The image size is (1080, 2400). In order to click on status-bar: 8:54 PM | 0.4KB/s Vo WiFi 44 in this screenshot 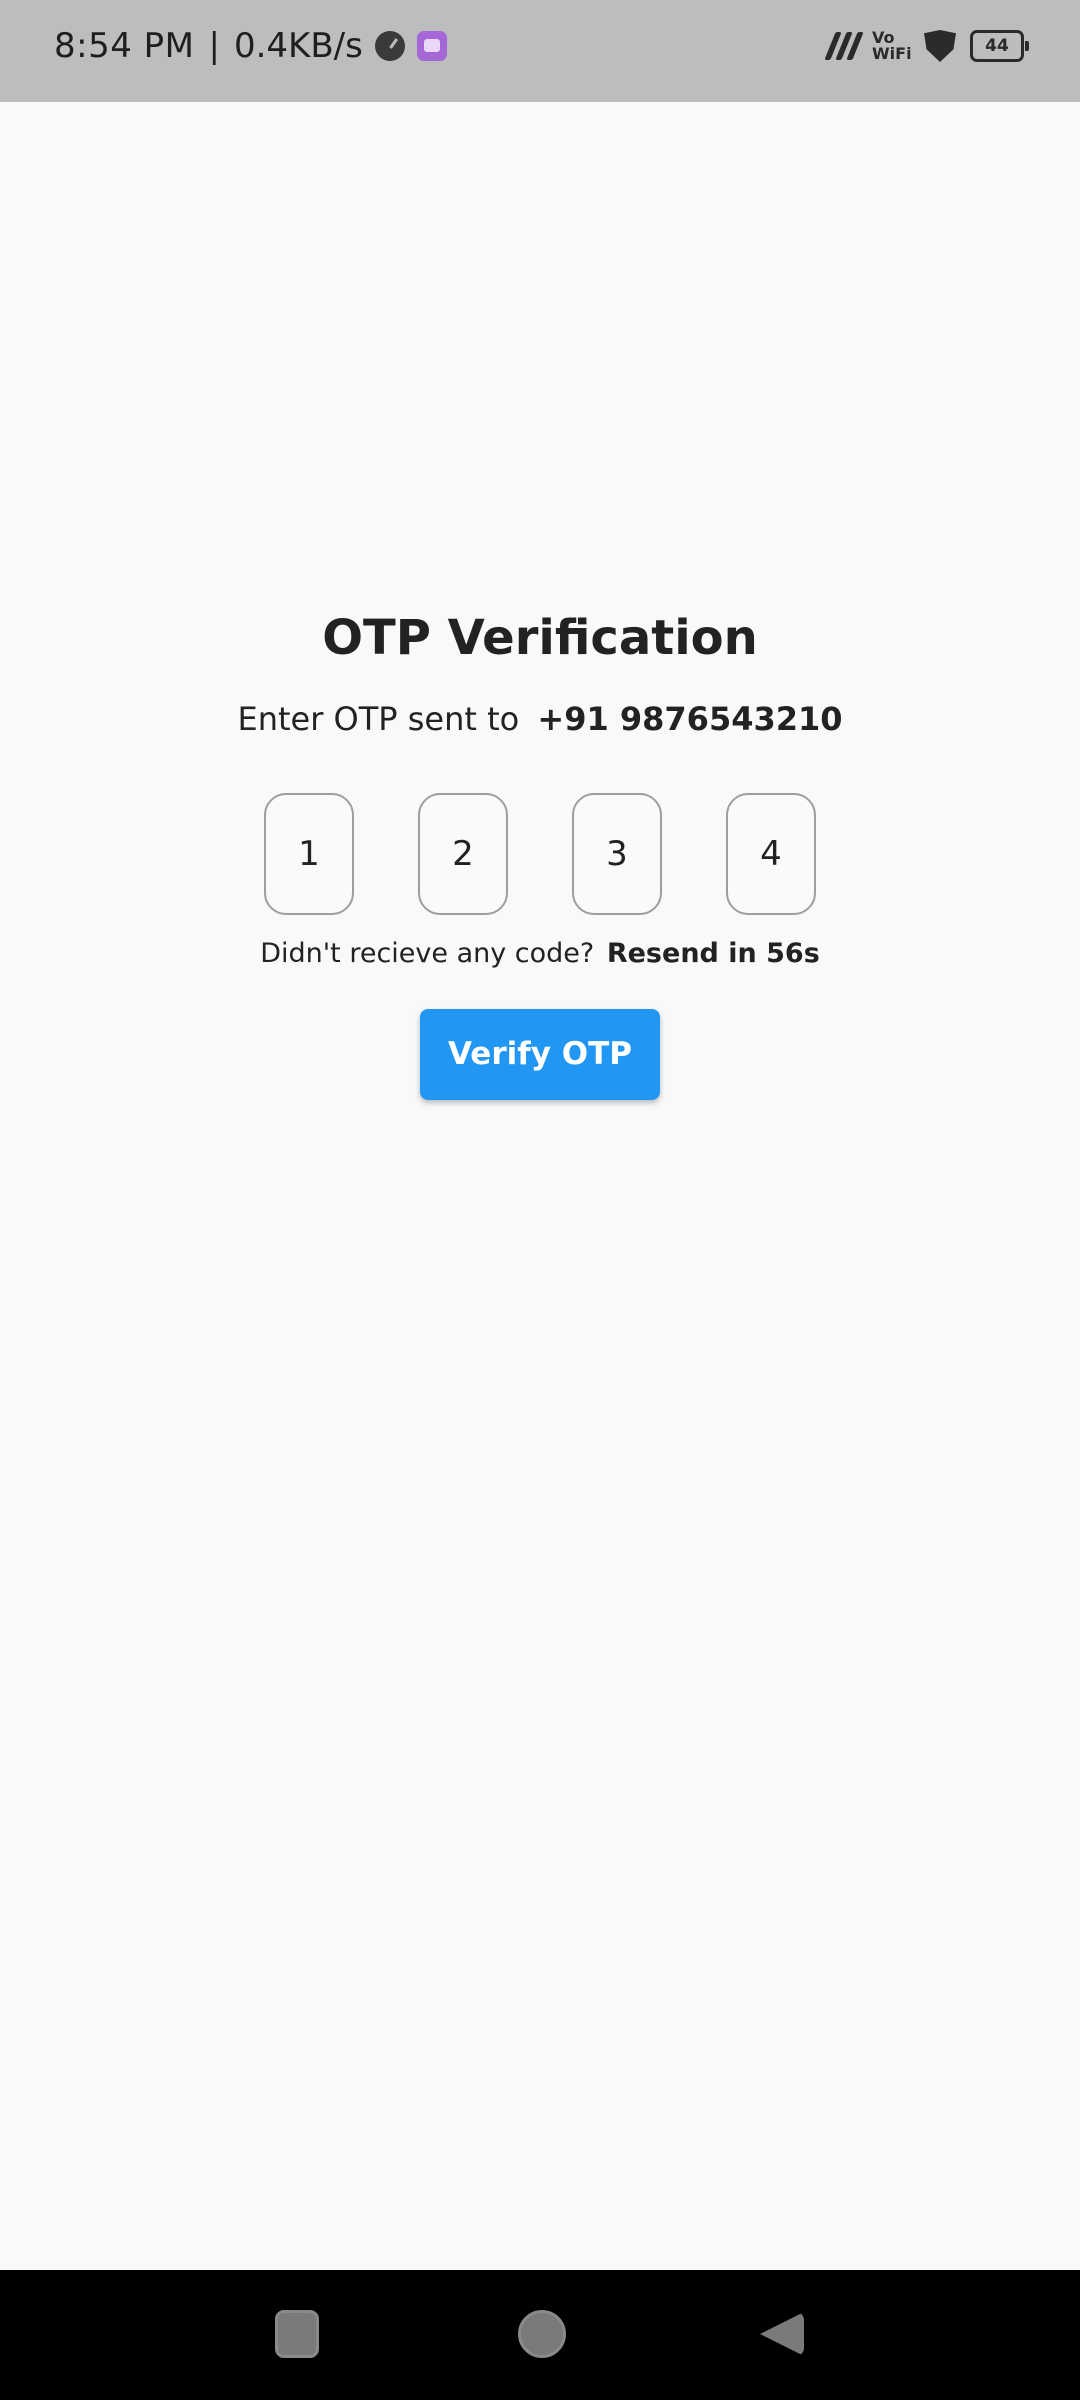, I will do `click(540, 51)`.